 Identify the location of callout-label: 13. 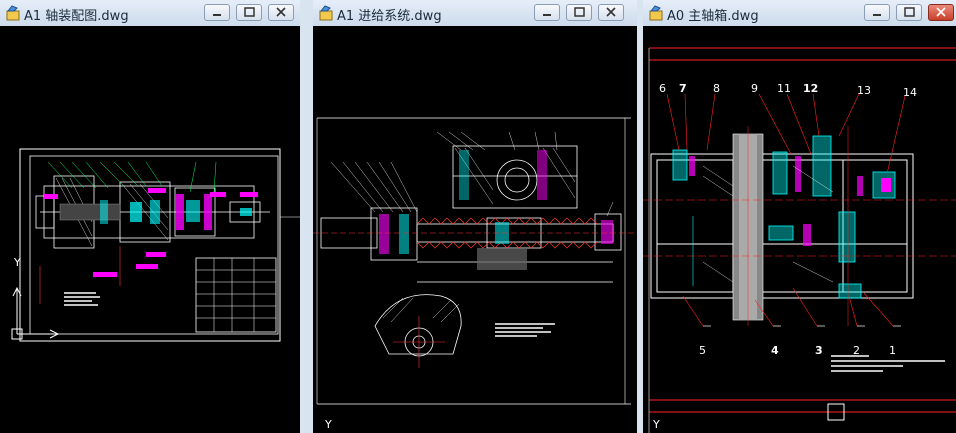
(864, 90).